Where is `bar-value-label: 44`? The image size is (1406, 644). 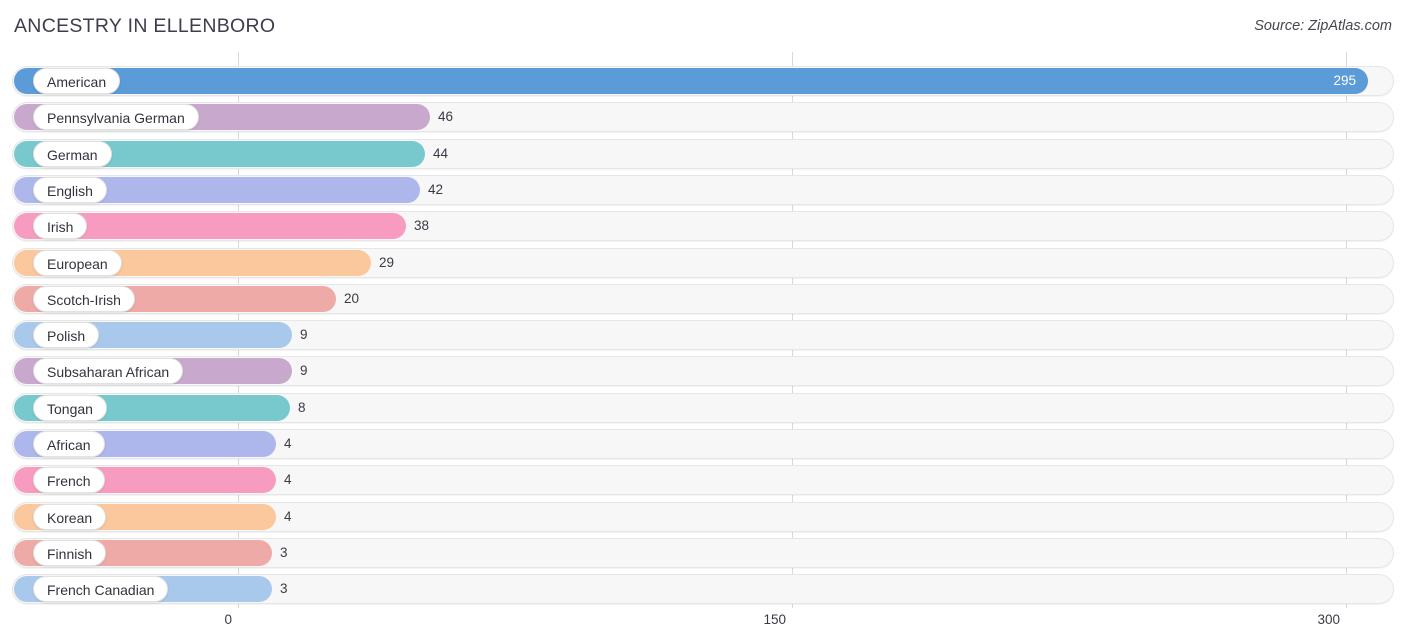
bar-value-label: 44 is located at coordinates (441, 153).